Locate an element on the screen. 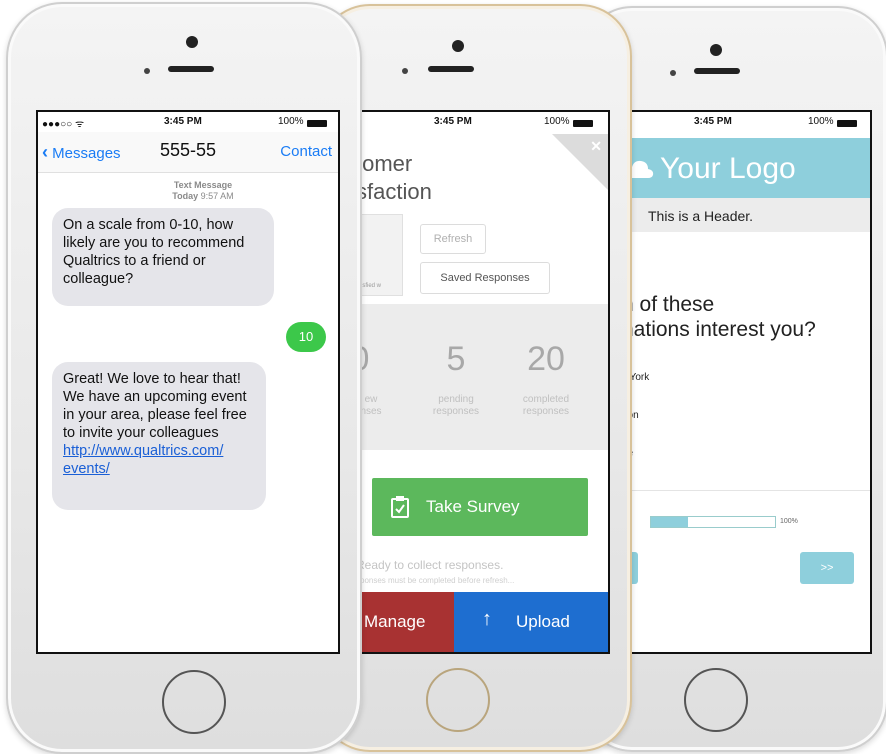  upload-button: ↑ Upload is located at coordinates (531, 622).